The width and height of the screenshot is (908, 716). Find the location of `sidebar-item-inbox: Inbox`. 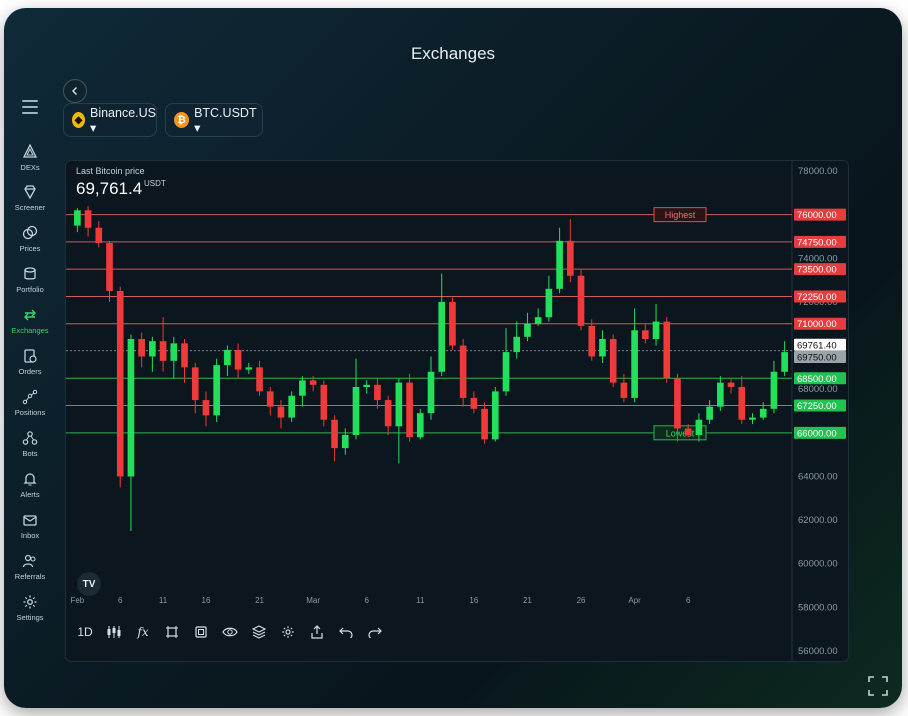

sidebar-item-inbox: Inbox is located at coordinates (30, 526).